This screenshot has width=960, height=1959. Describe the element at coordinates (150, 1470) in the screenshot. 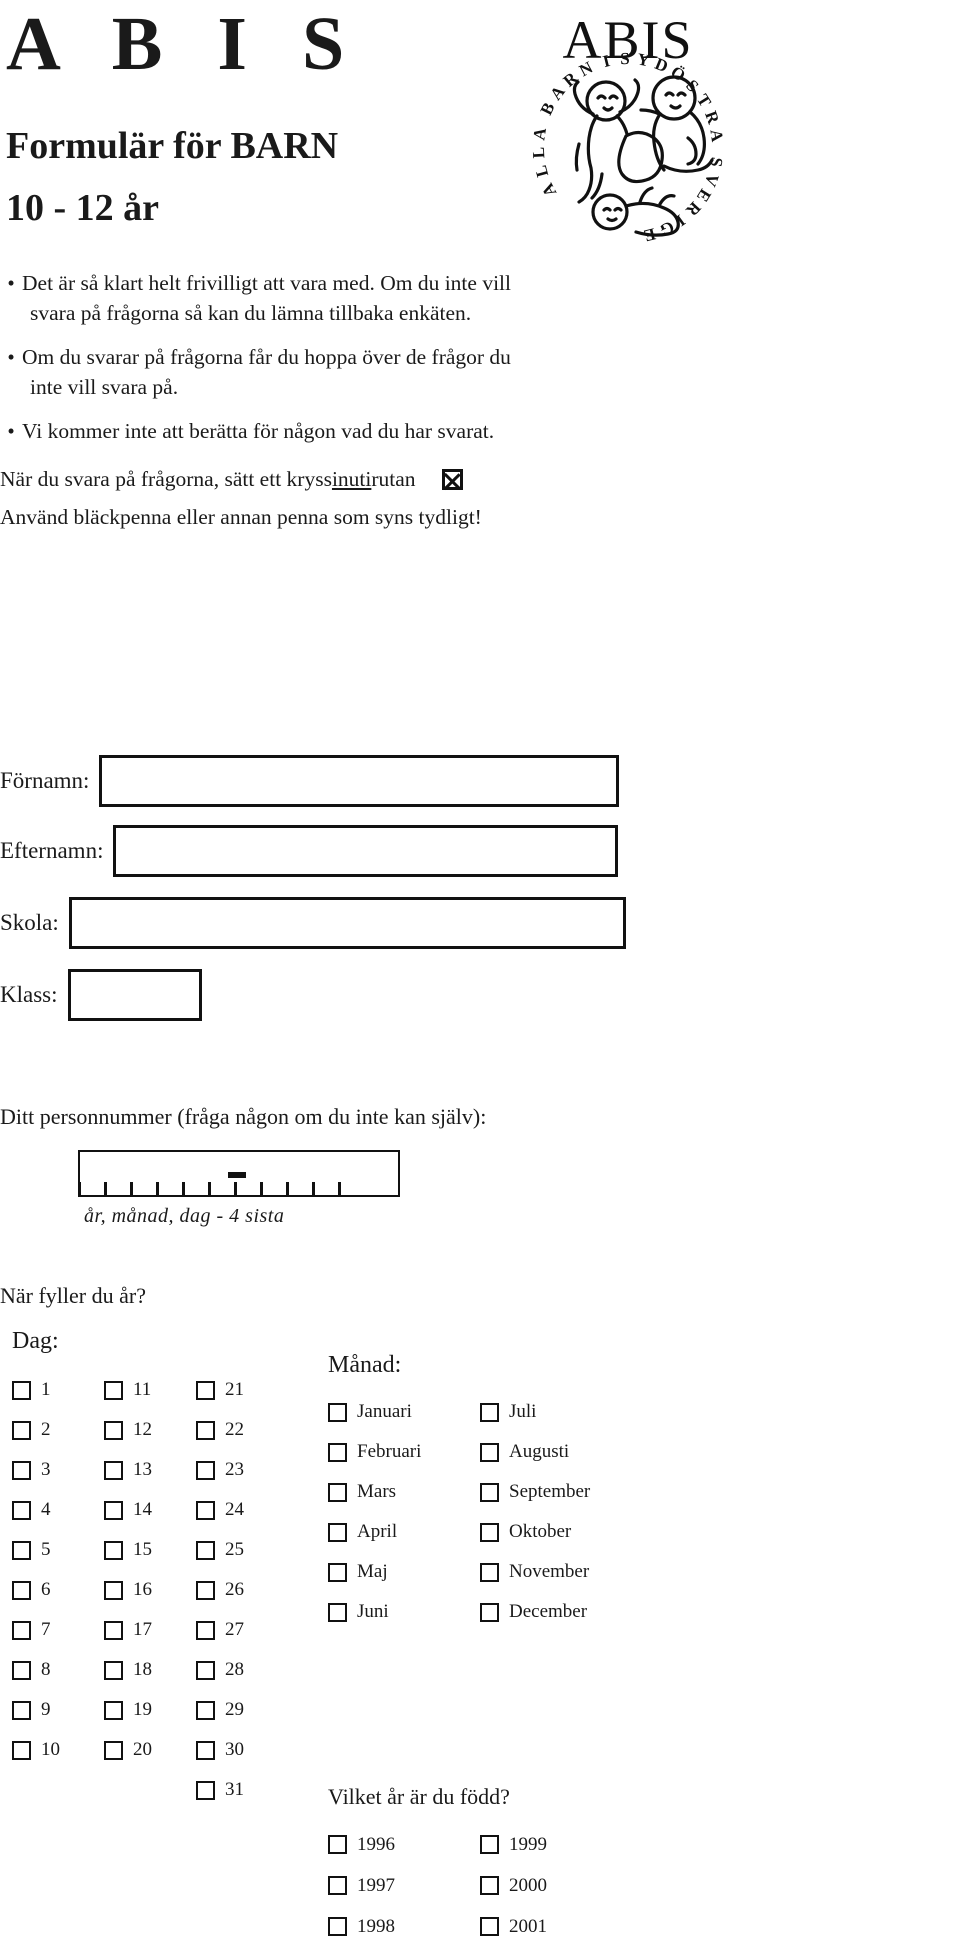

I see `day-option: 13` at that location.